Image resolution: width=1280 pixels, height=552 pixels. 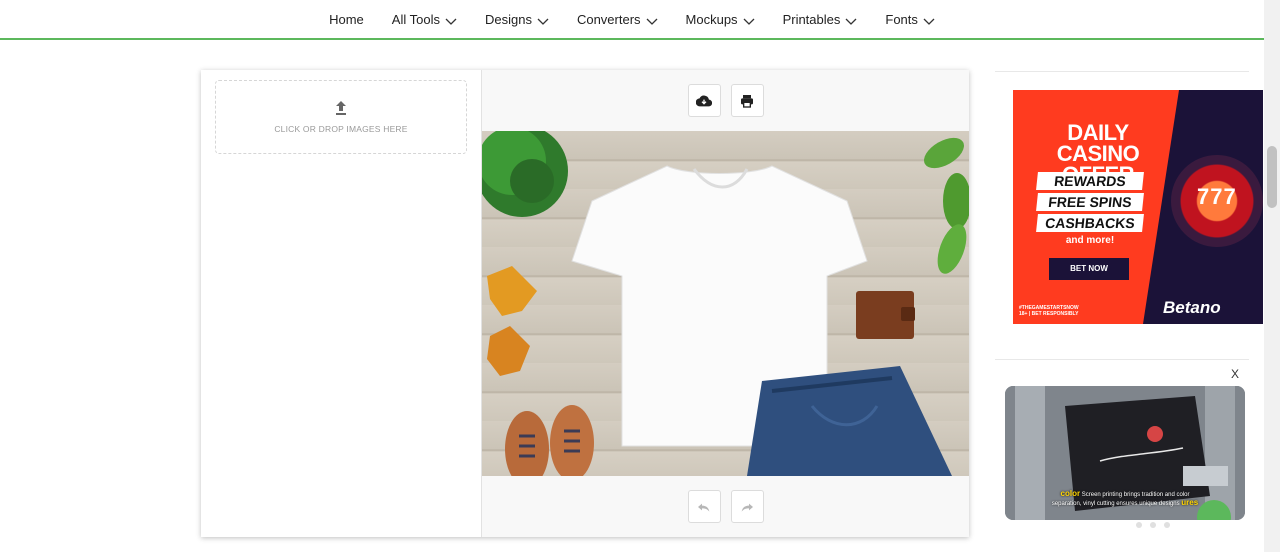 I want to click on nav-item-label: Mockups, so click(x=711, y=19).